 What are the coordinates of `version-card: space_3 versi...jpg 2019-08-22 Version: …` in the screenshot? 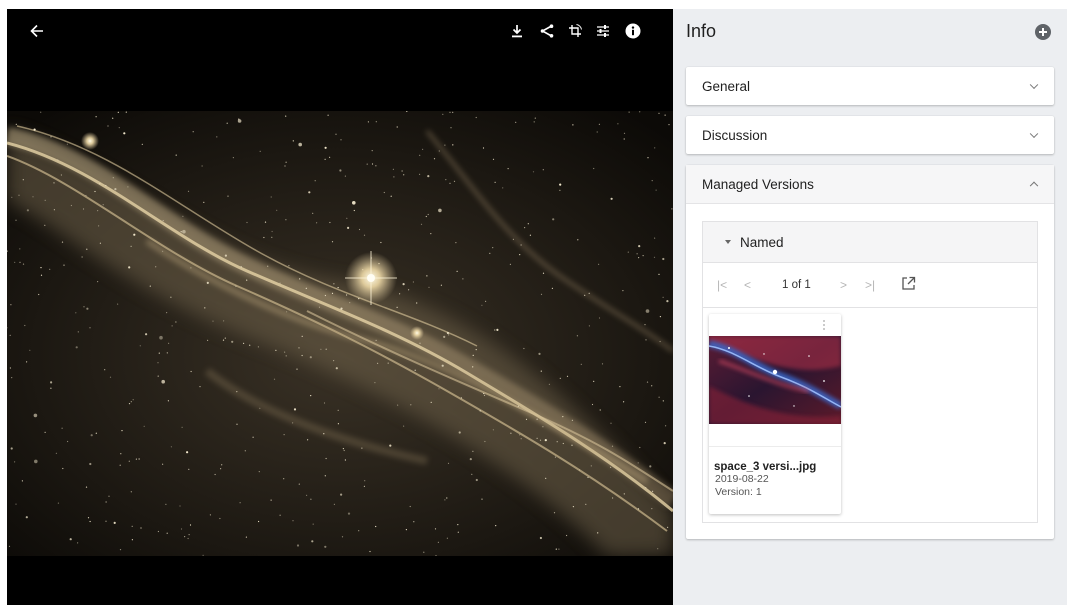 It's located at (775, 414).